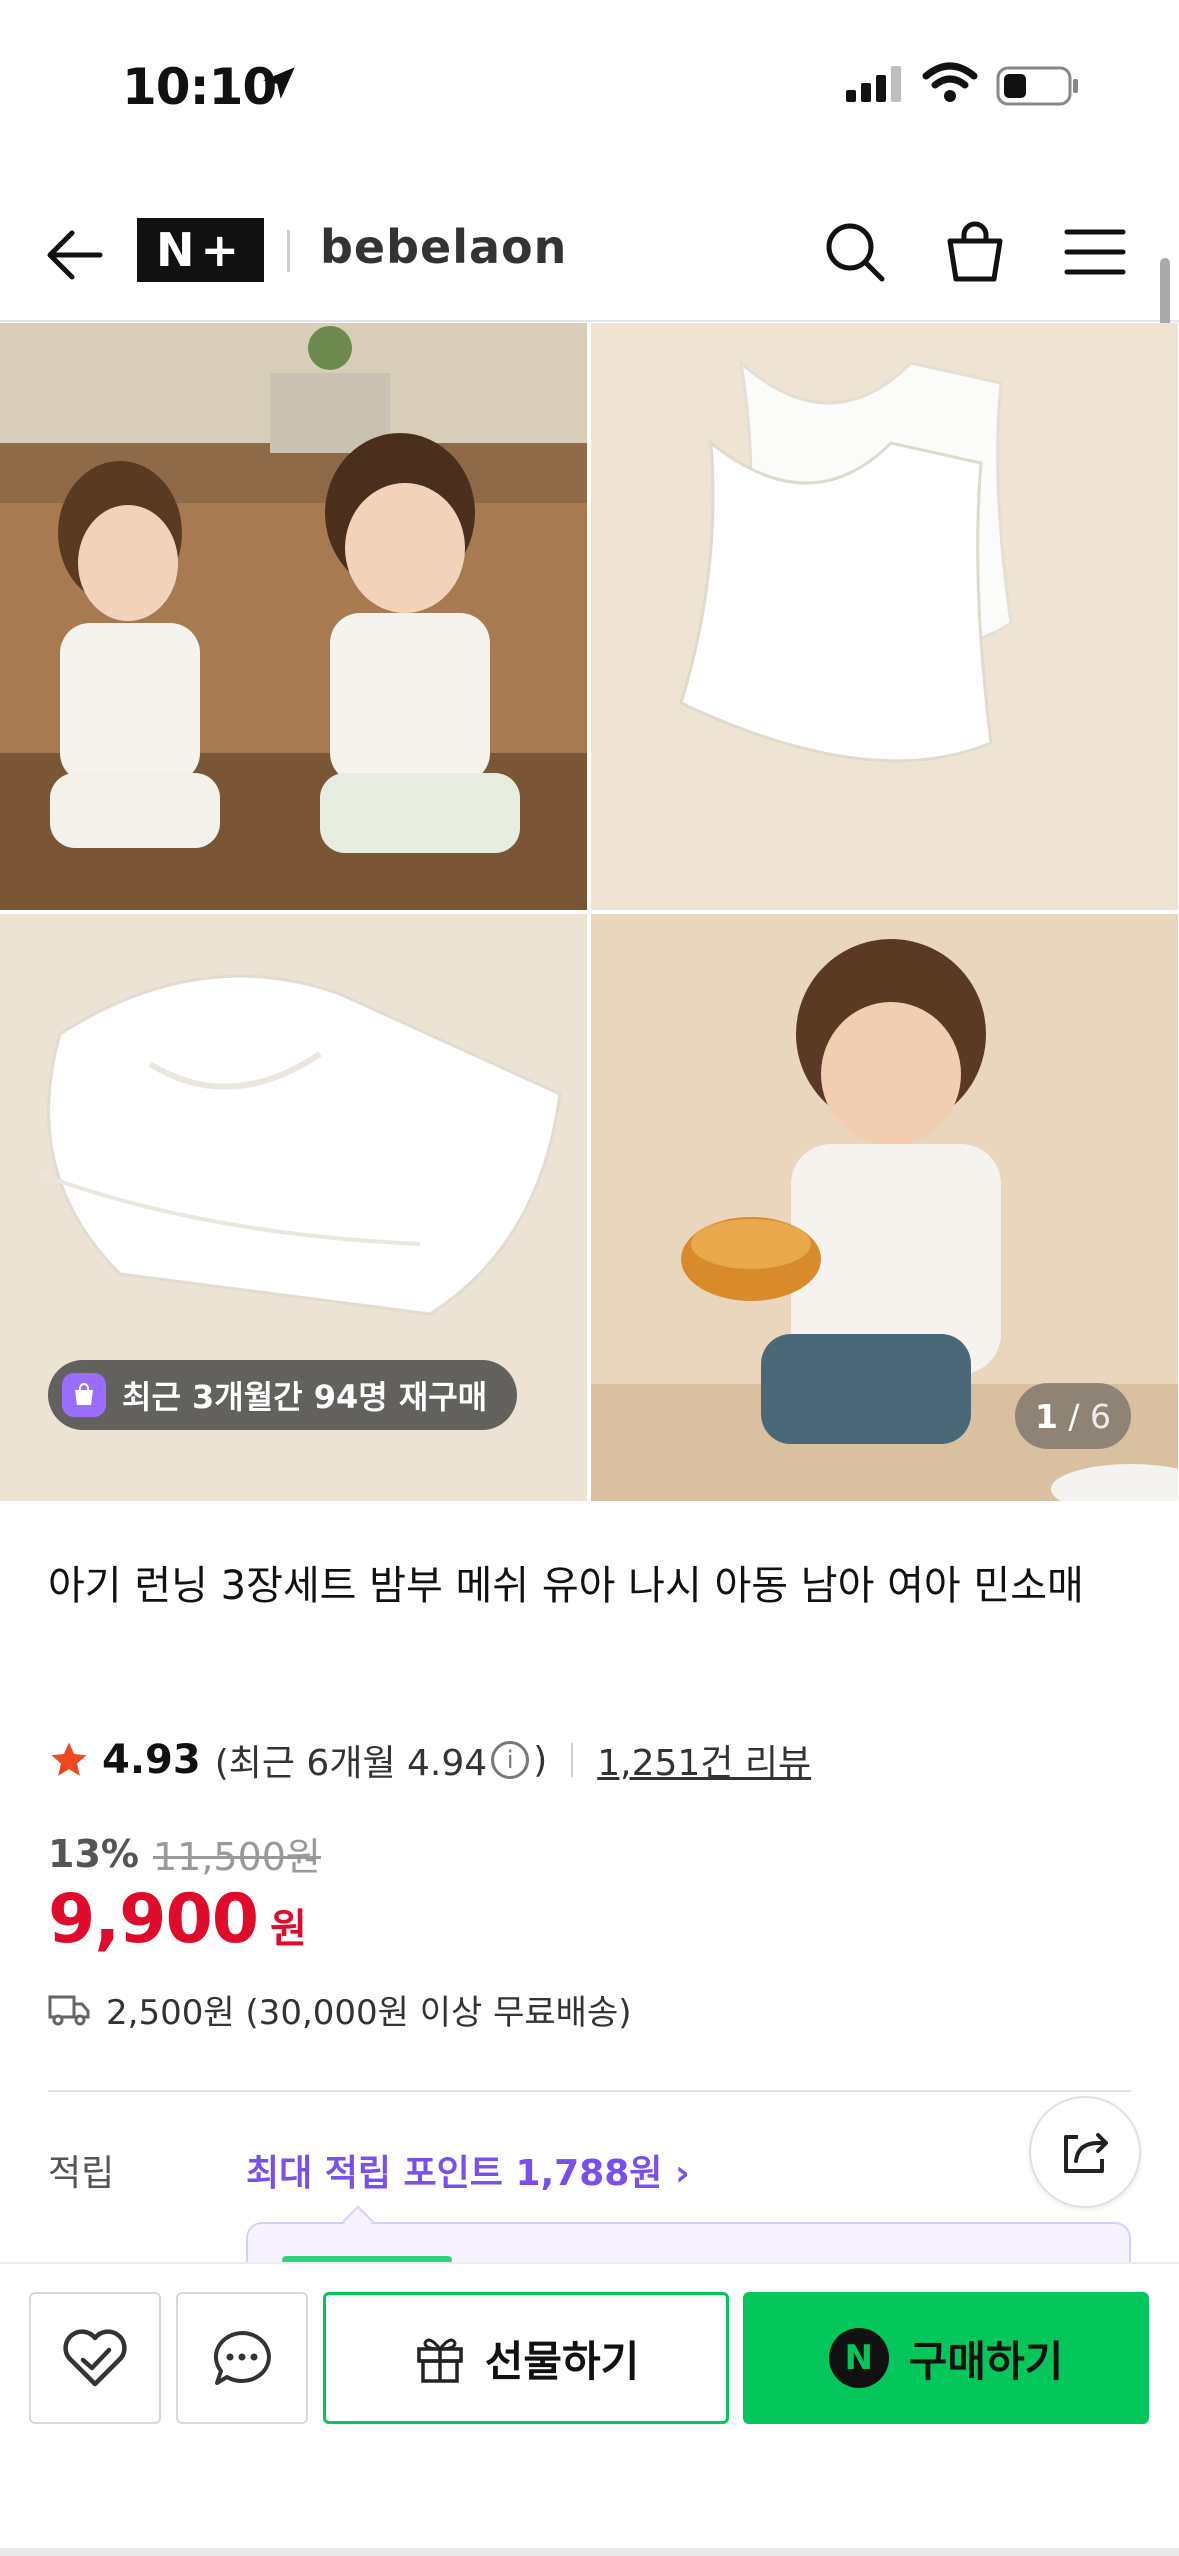  Describe the element at coordinates (369, 2013) in the screenshot. I see `shipping-fee: 2,500원 (30,000원 이상 무료배송)` at that location.